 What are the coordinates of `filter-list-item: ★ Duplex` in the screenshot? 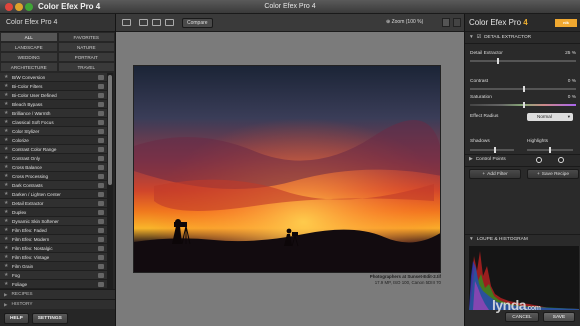 It's located at (53, 212).